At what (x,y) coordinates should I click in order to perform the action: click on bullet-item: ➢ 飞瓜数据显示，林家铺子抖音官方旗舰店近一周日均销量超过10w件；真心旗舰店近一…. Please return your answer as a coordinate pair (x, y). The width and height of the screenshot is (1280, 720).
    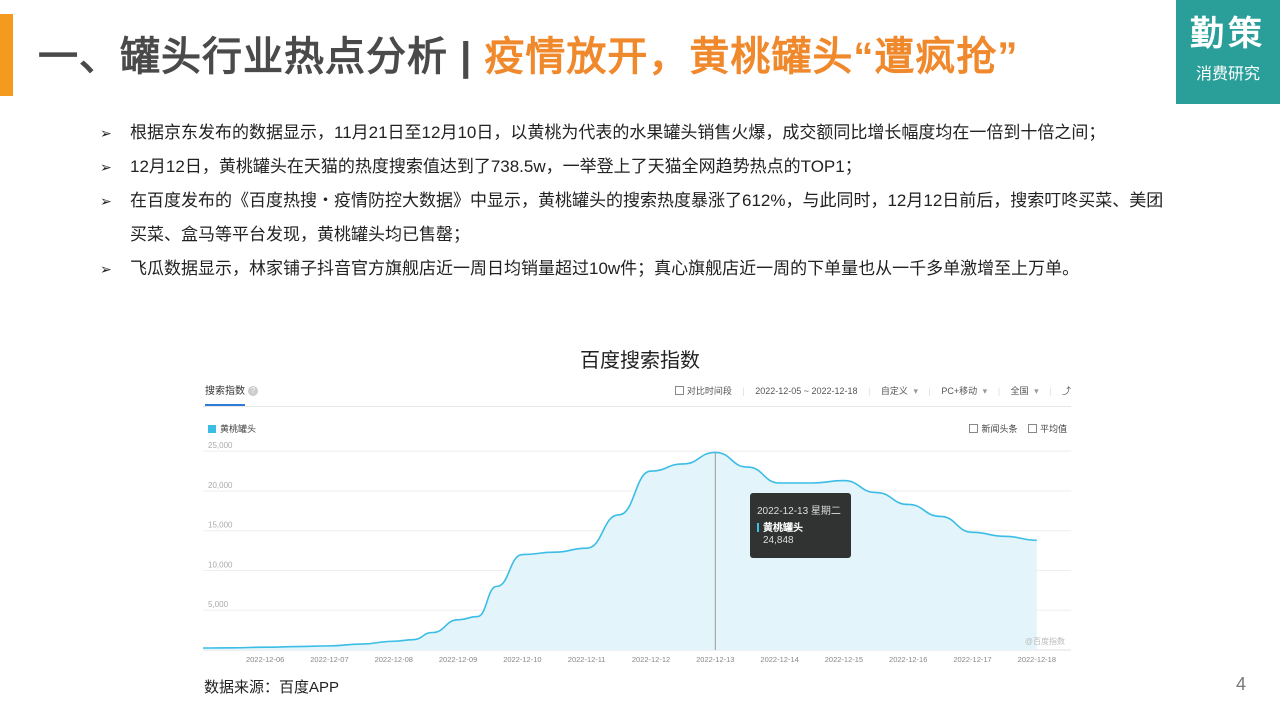
    Looking at the image, I should click on (640, 269).